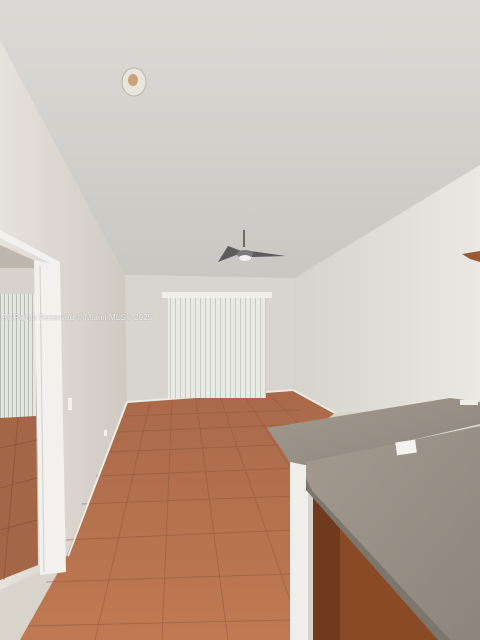 The width and height of the screenshot is (480, 640). Describe the element at coordinates (77, 317) in the screenshot. I see `watermark-text: All Rights Reserved © Miami MLS® 2025` at that location.